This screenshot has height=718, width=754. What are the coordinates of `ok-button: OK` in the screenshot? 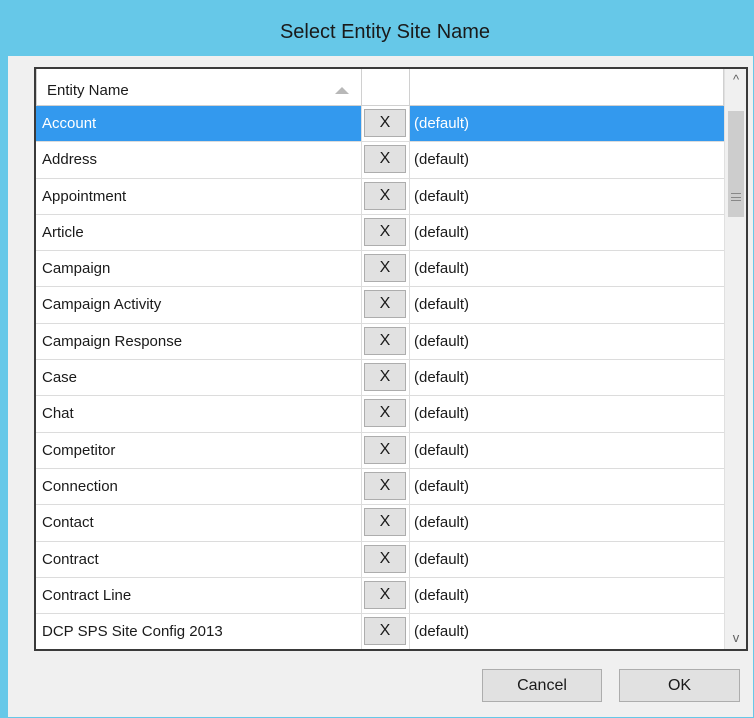 It's located at (679, 685).